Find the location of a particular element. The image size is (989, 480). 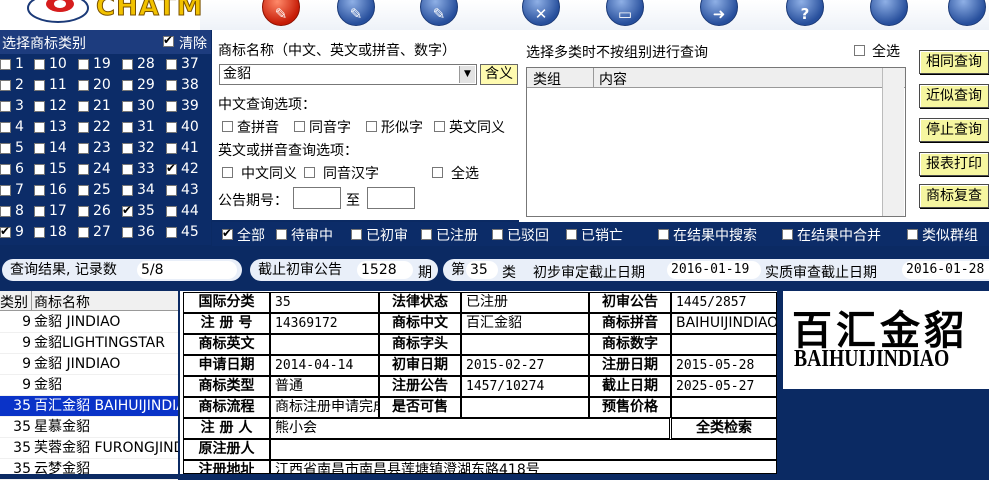

tools-icon: ✕ is located at coordinates (541, 13).